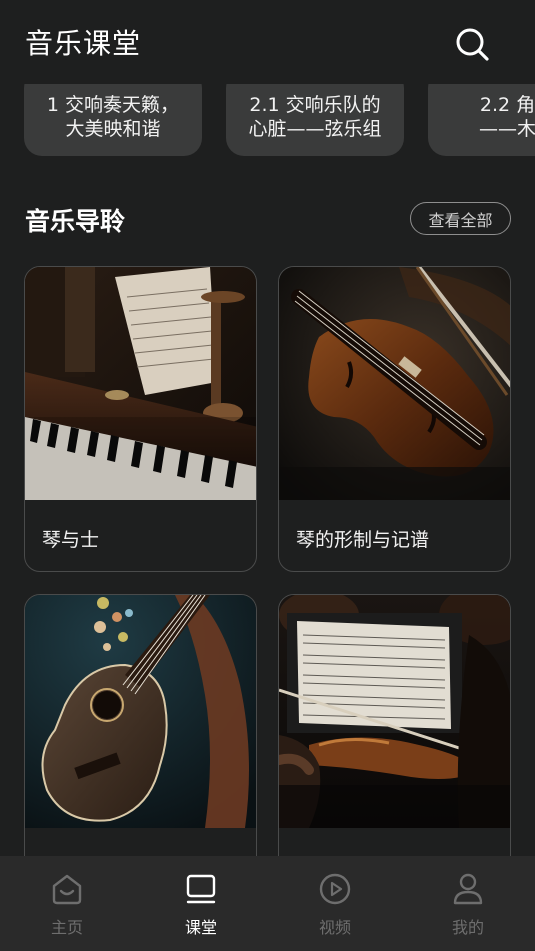 The width and height of the screenshot is (535, 951). Describe the element at coordinates (467, 927) in the screenshot. I see `nav-label: 我的` at that location.